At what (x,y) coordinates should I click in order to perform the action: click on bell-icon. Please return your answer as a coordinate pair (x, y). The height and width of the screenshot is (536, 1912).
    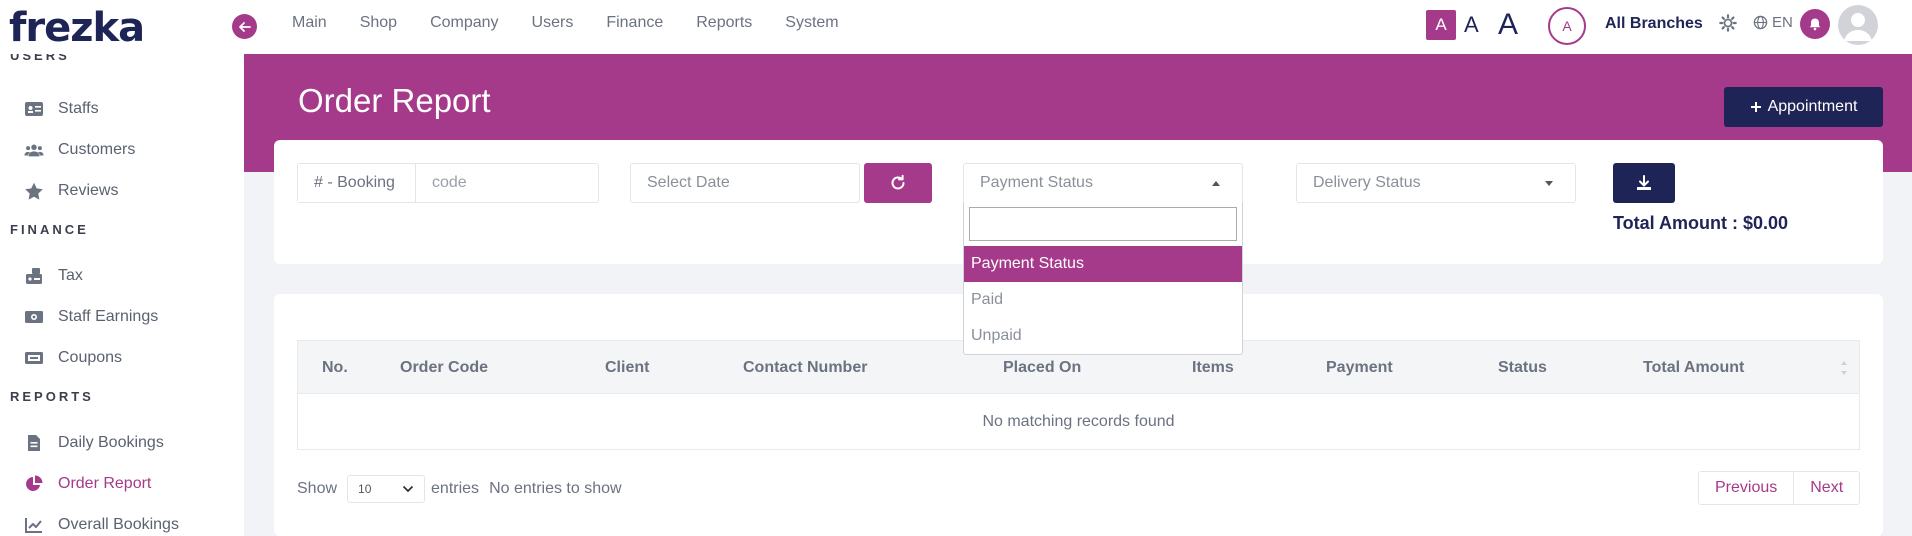
    Looking at the image, I should click on (1815, 24).